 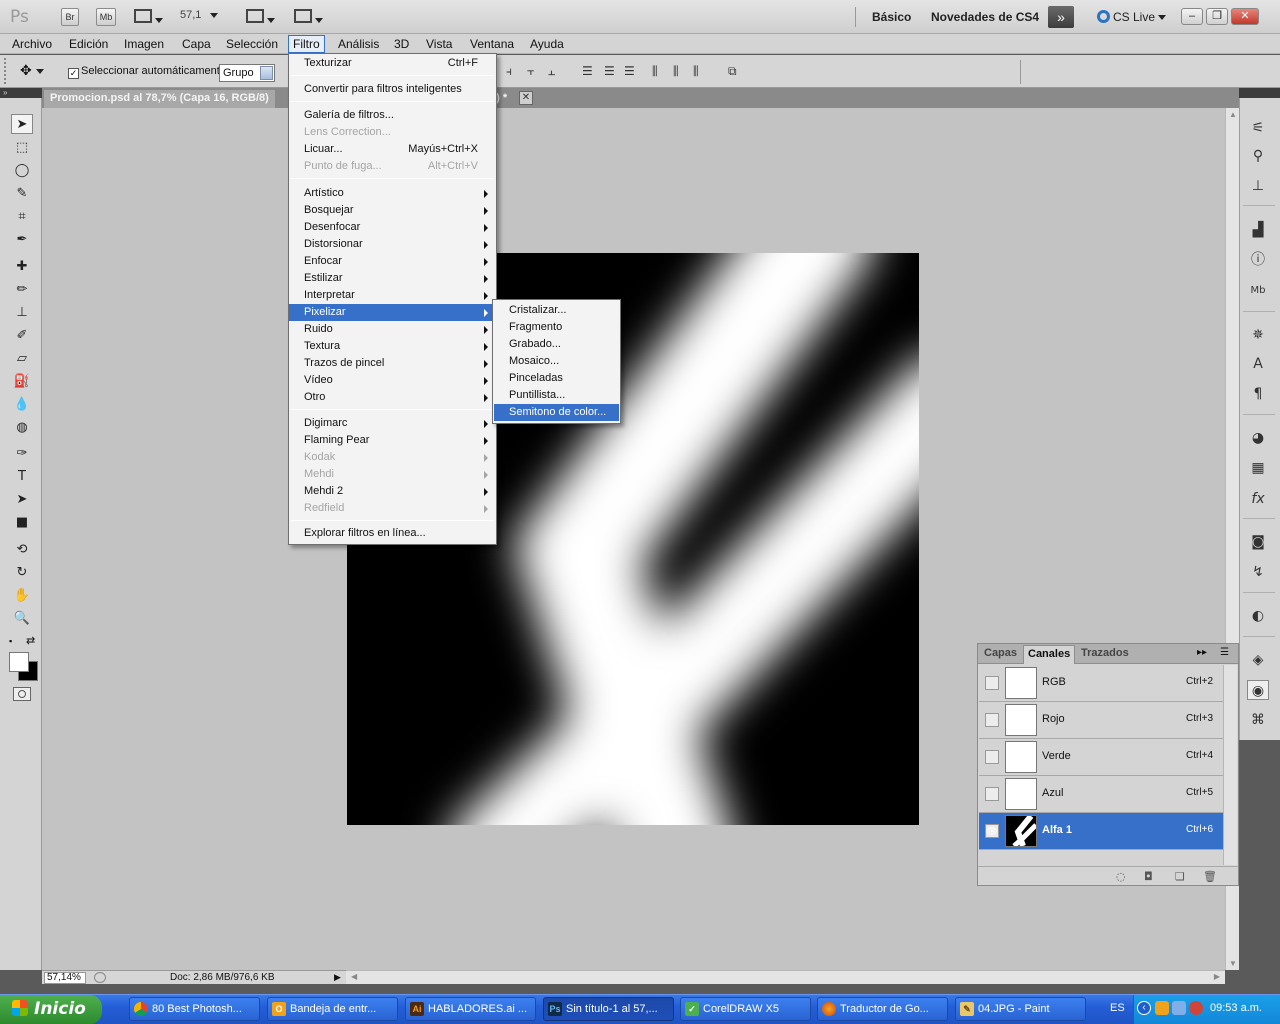 I want to click on menu-item-texturizar: Texturizar Ctrl+F, so click(x=392, y=63).